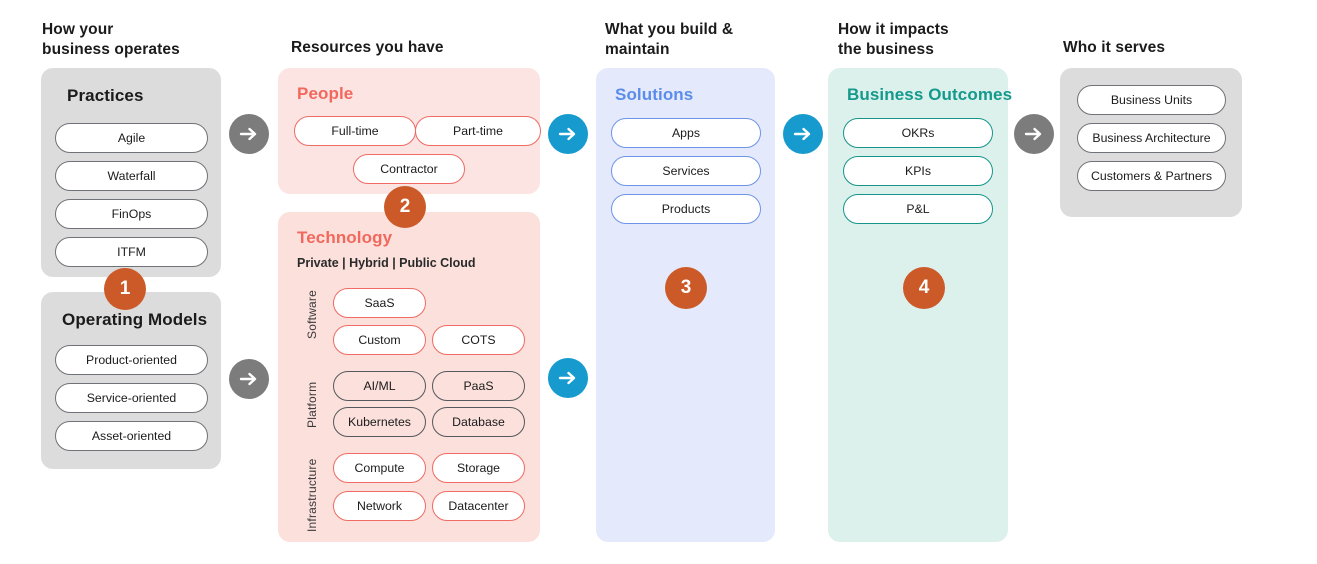 The image size is (1317, 564). What do you see at coordinates (893, 39) in the screenshot?
I see `column-header-impacts: How it impacts the business` at bounding box center [893, 39].